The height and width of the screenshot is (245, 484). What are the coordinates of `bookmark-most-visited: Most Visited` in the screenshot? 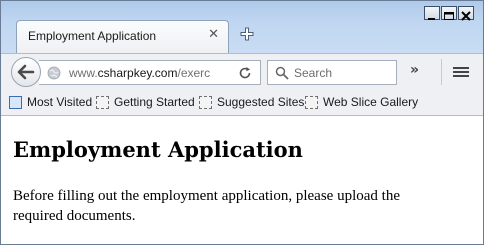 It's located at (50, 102).